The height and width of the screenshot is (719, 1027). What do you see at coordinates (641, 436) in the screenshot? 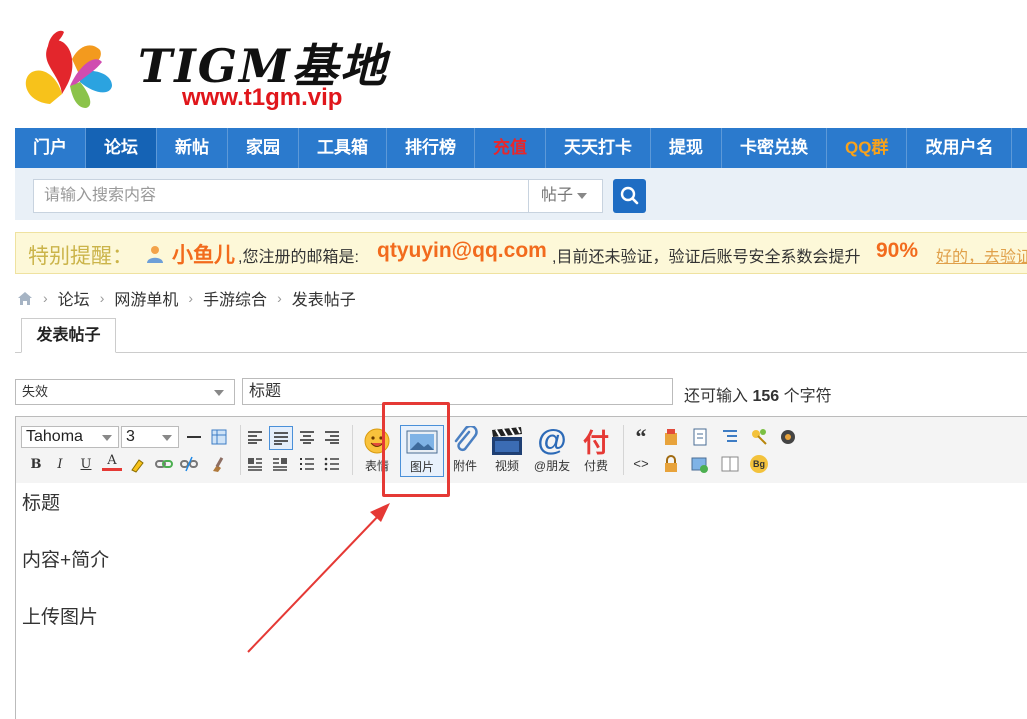
I see `quote-button: “` at bounding box center [641, 436].